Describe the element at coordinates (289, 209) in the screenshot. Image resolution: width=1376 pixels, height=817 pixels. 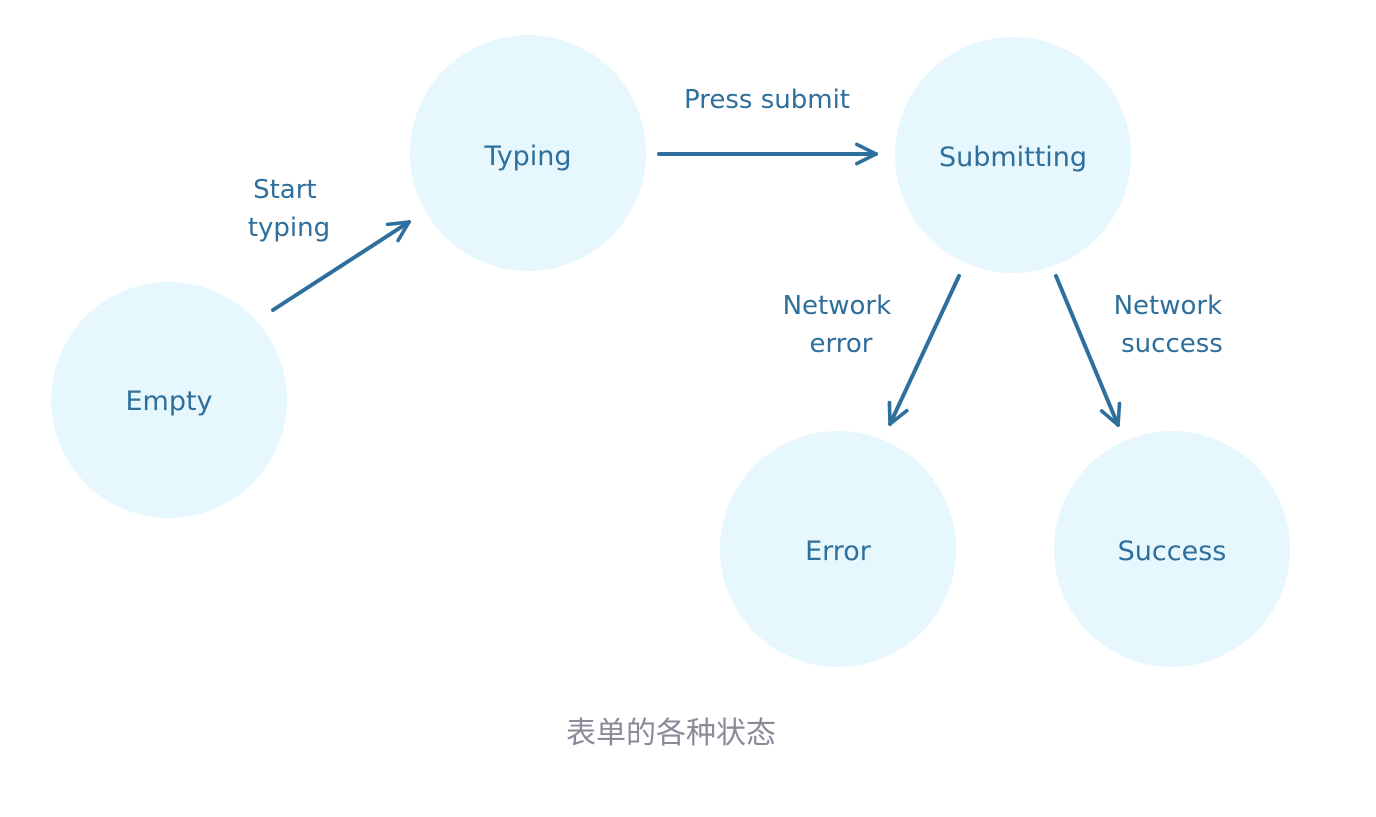
I see `edge-start-typing-label: Start typing` at that location.